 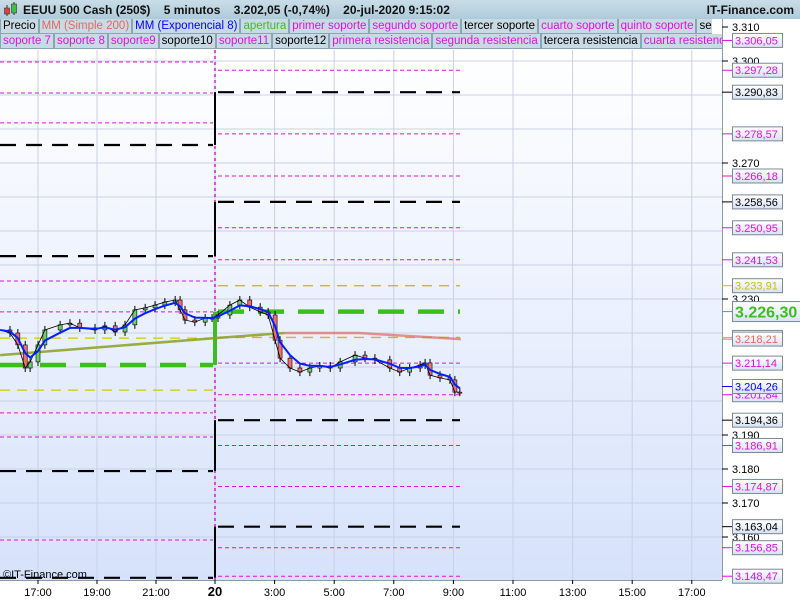 What do you see at coordinates (756, 287) in the screenshot?
I see `price-marker-label: 3.233,91` at bounding box center [756, 287].